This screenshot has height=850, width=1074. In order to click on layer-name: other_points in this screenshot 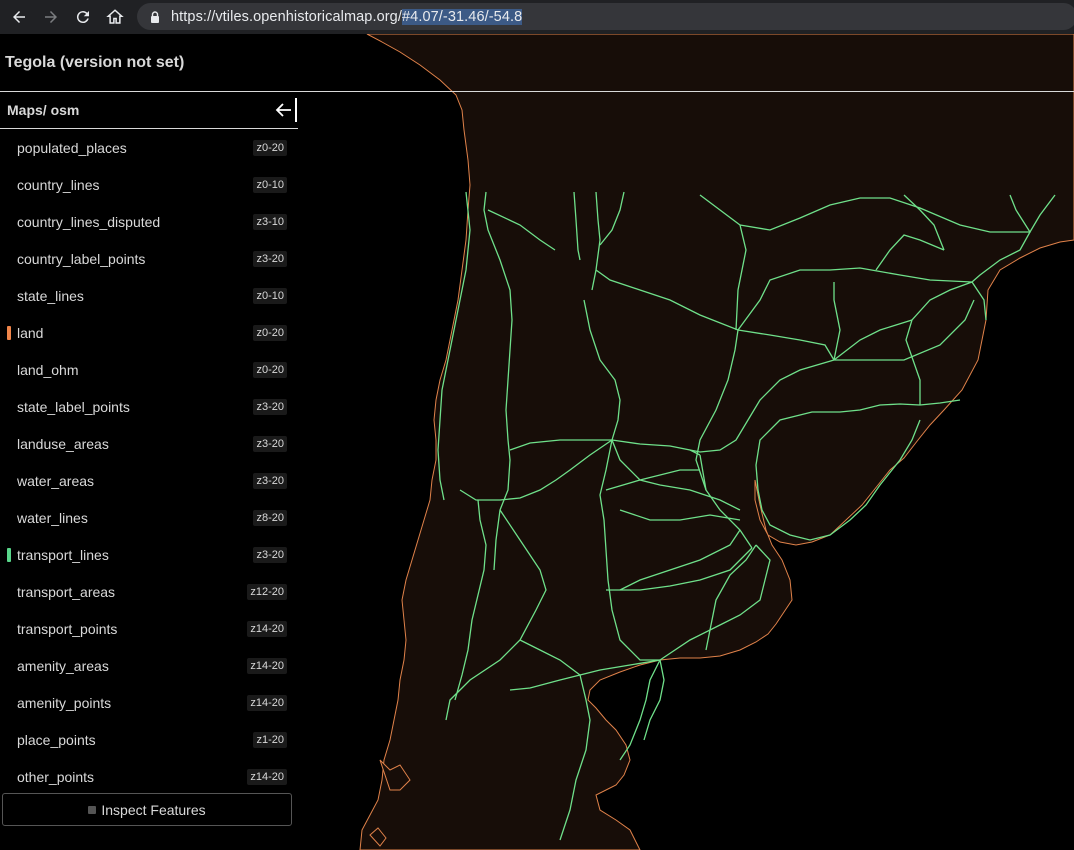, I will do `click(56, 776)`.